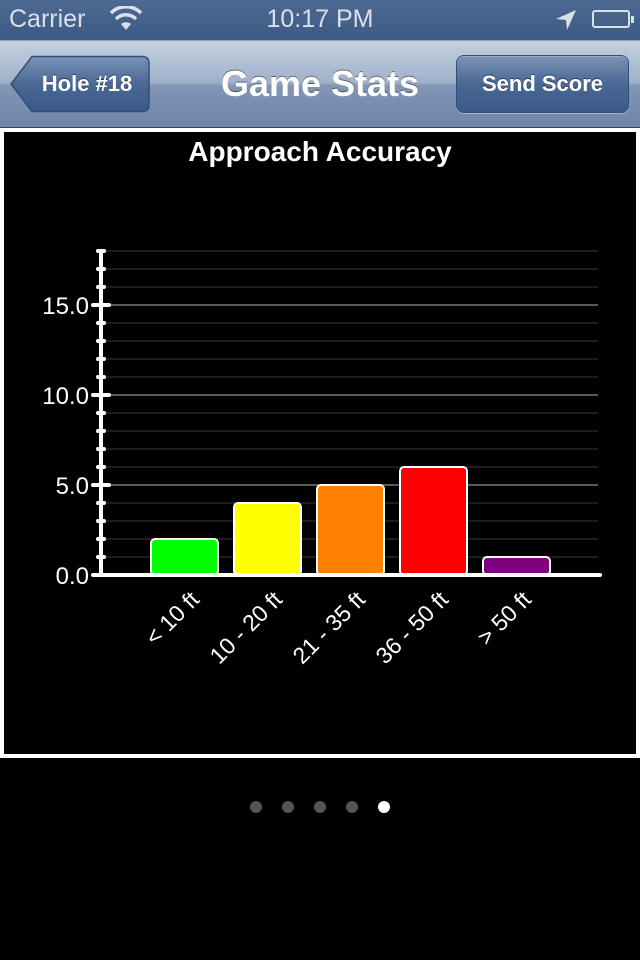 Image resolution: width=640 pixels, height=960 pixels. I want to click on x-tick-label: 10 - 20 ft, so click(245, 627).